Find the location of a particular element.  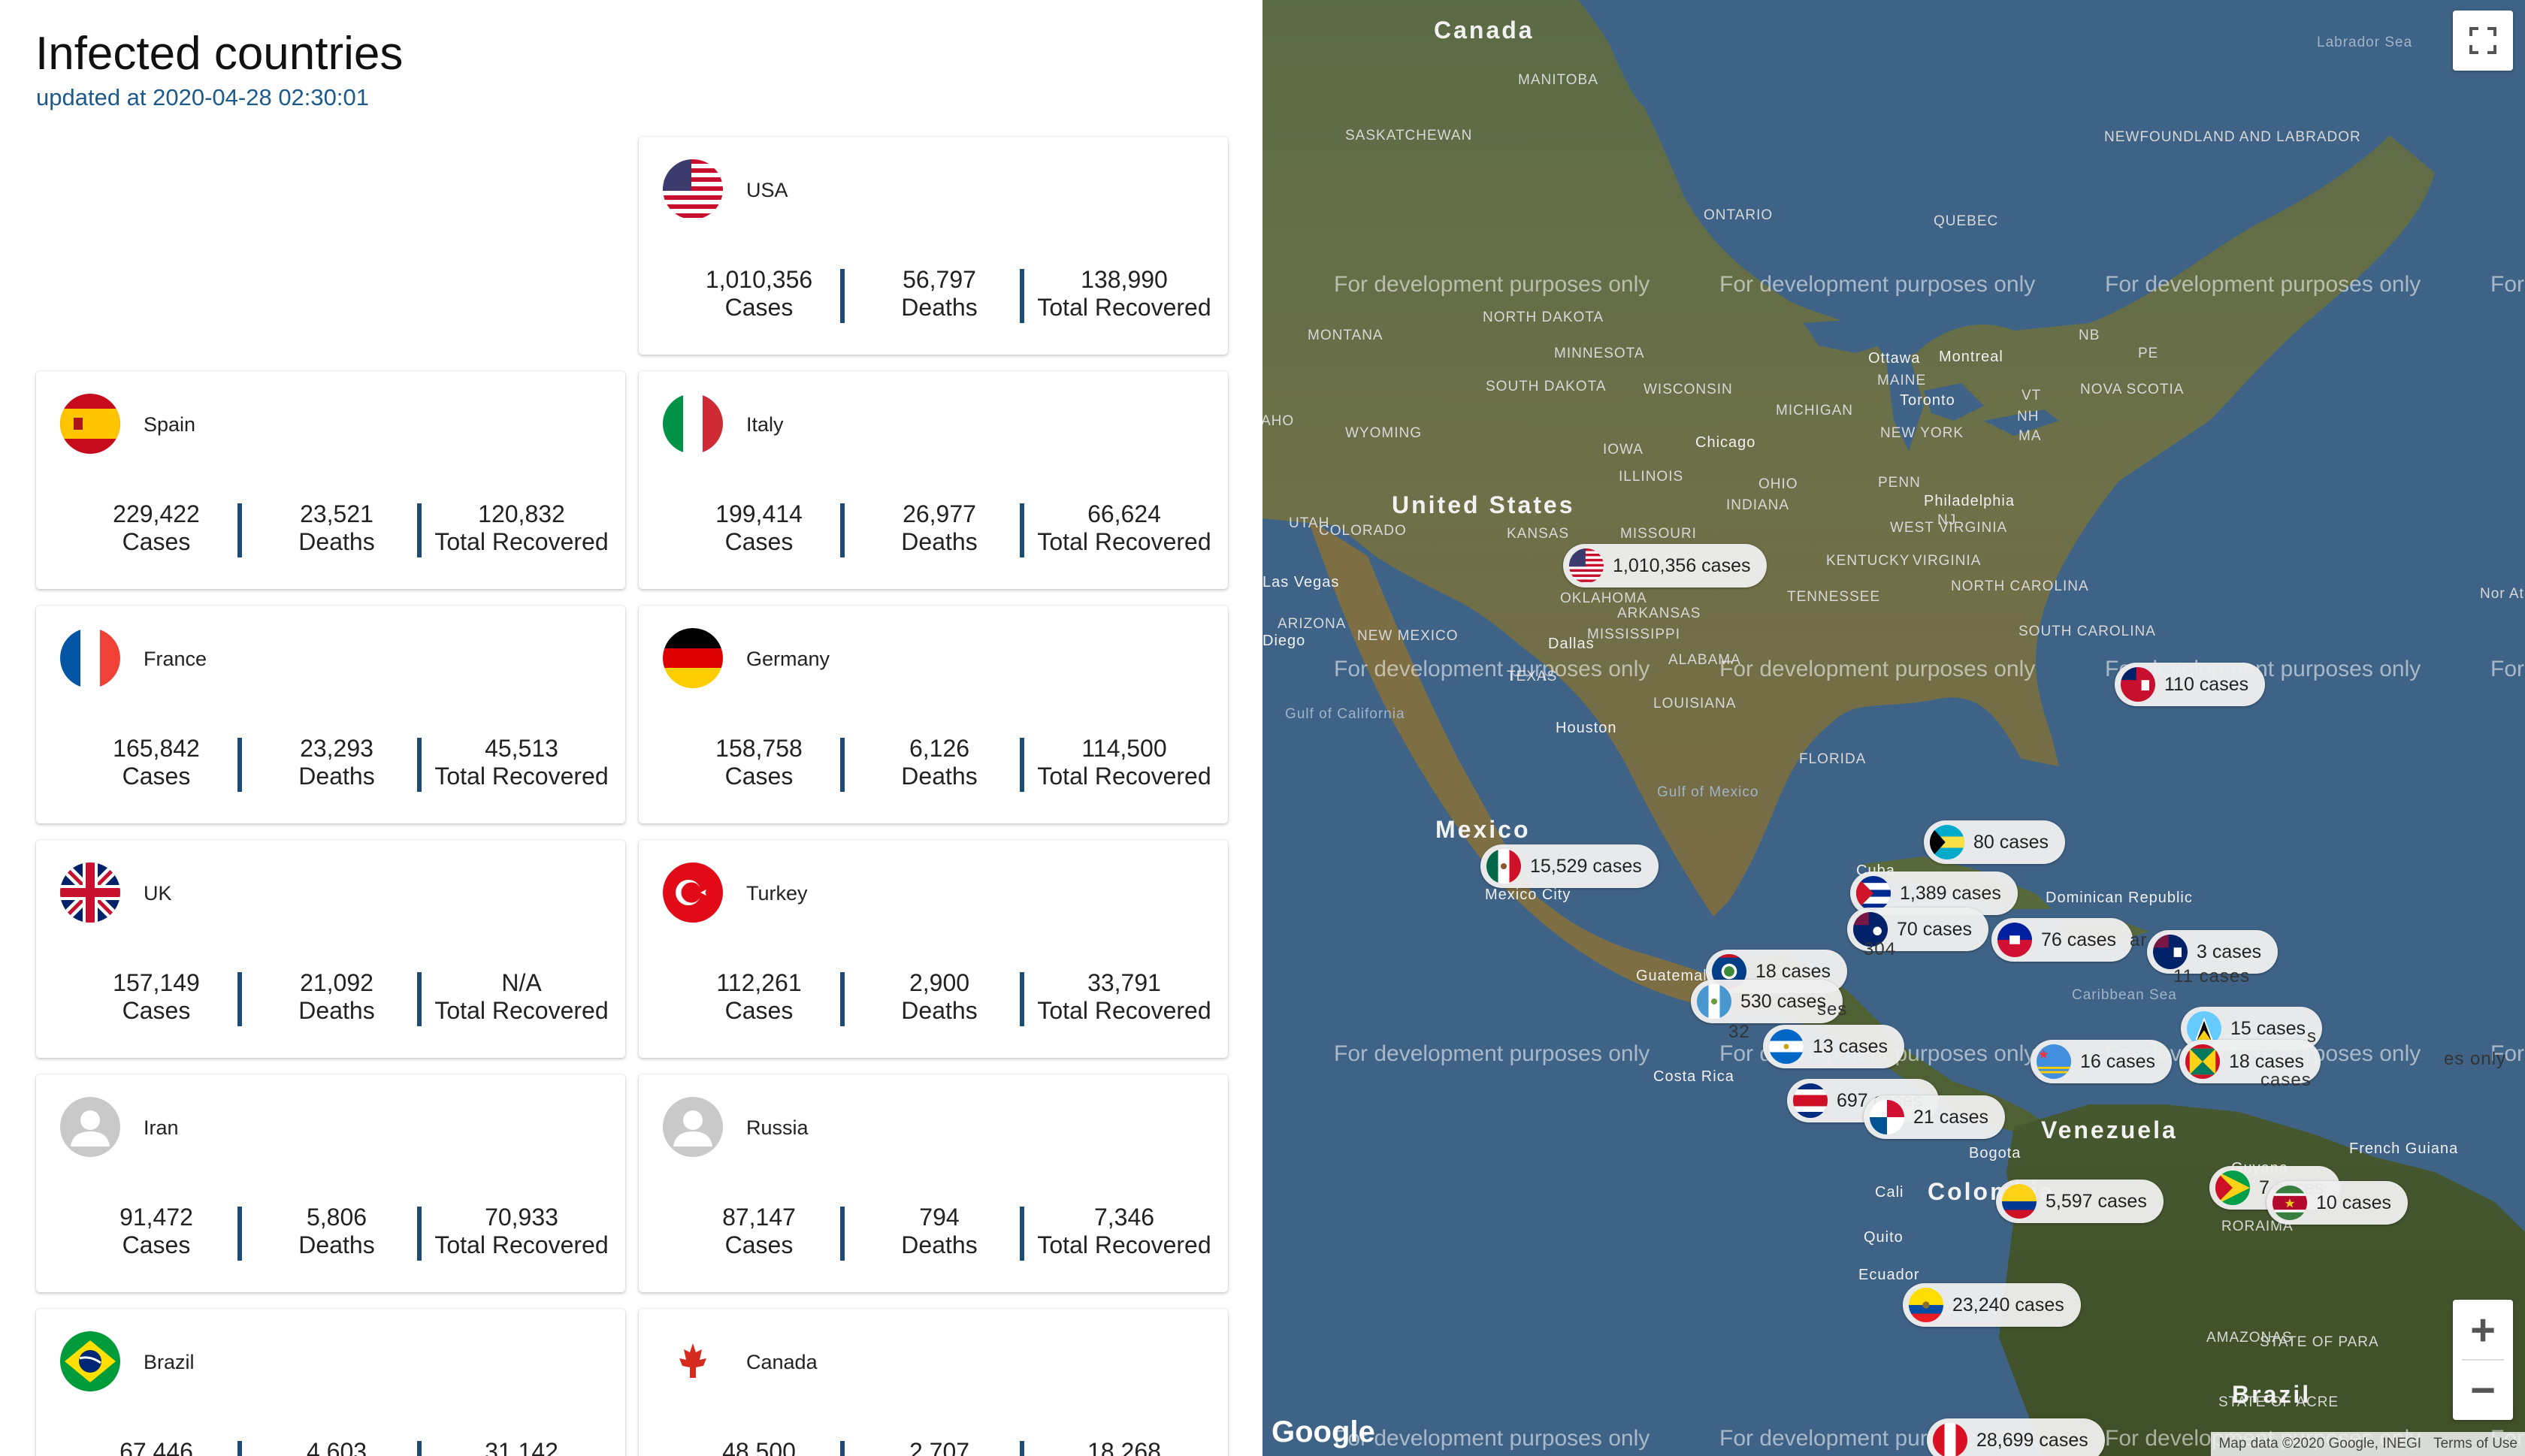

google-logo: Google is located at coordinates (1323, 1432).